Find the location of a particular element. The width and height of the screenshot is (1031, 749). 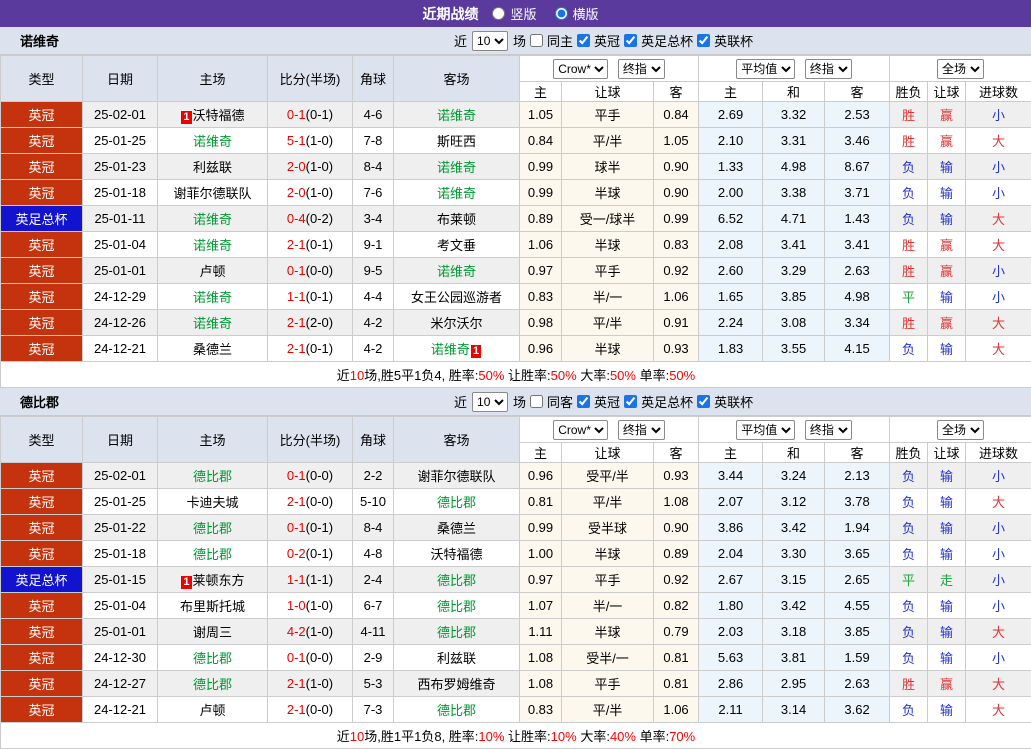

away-team-cell: 考文垂 is located at coordinates (457, 245).